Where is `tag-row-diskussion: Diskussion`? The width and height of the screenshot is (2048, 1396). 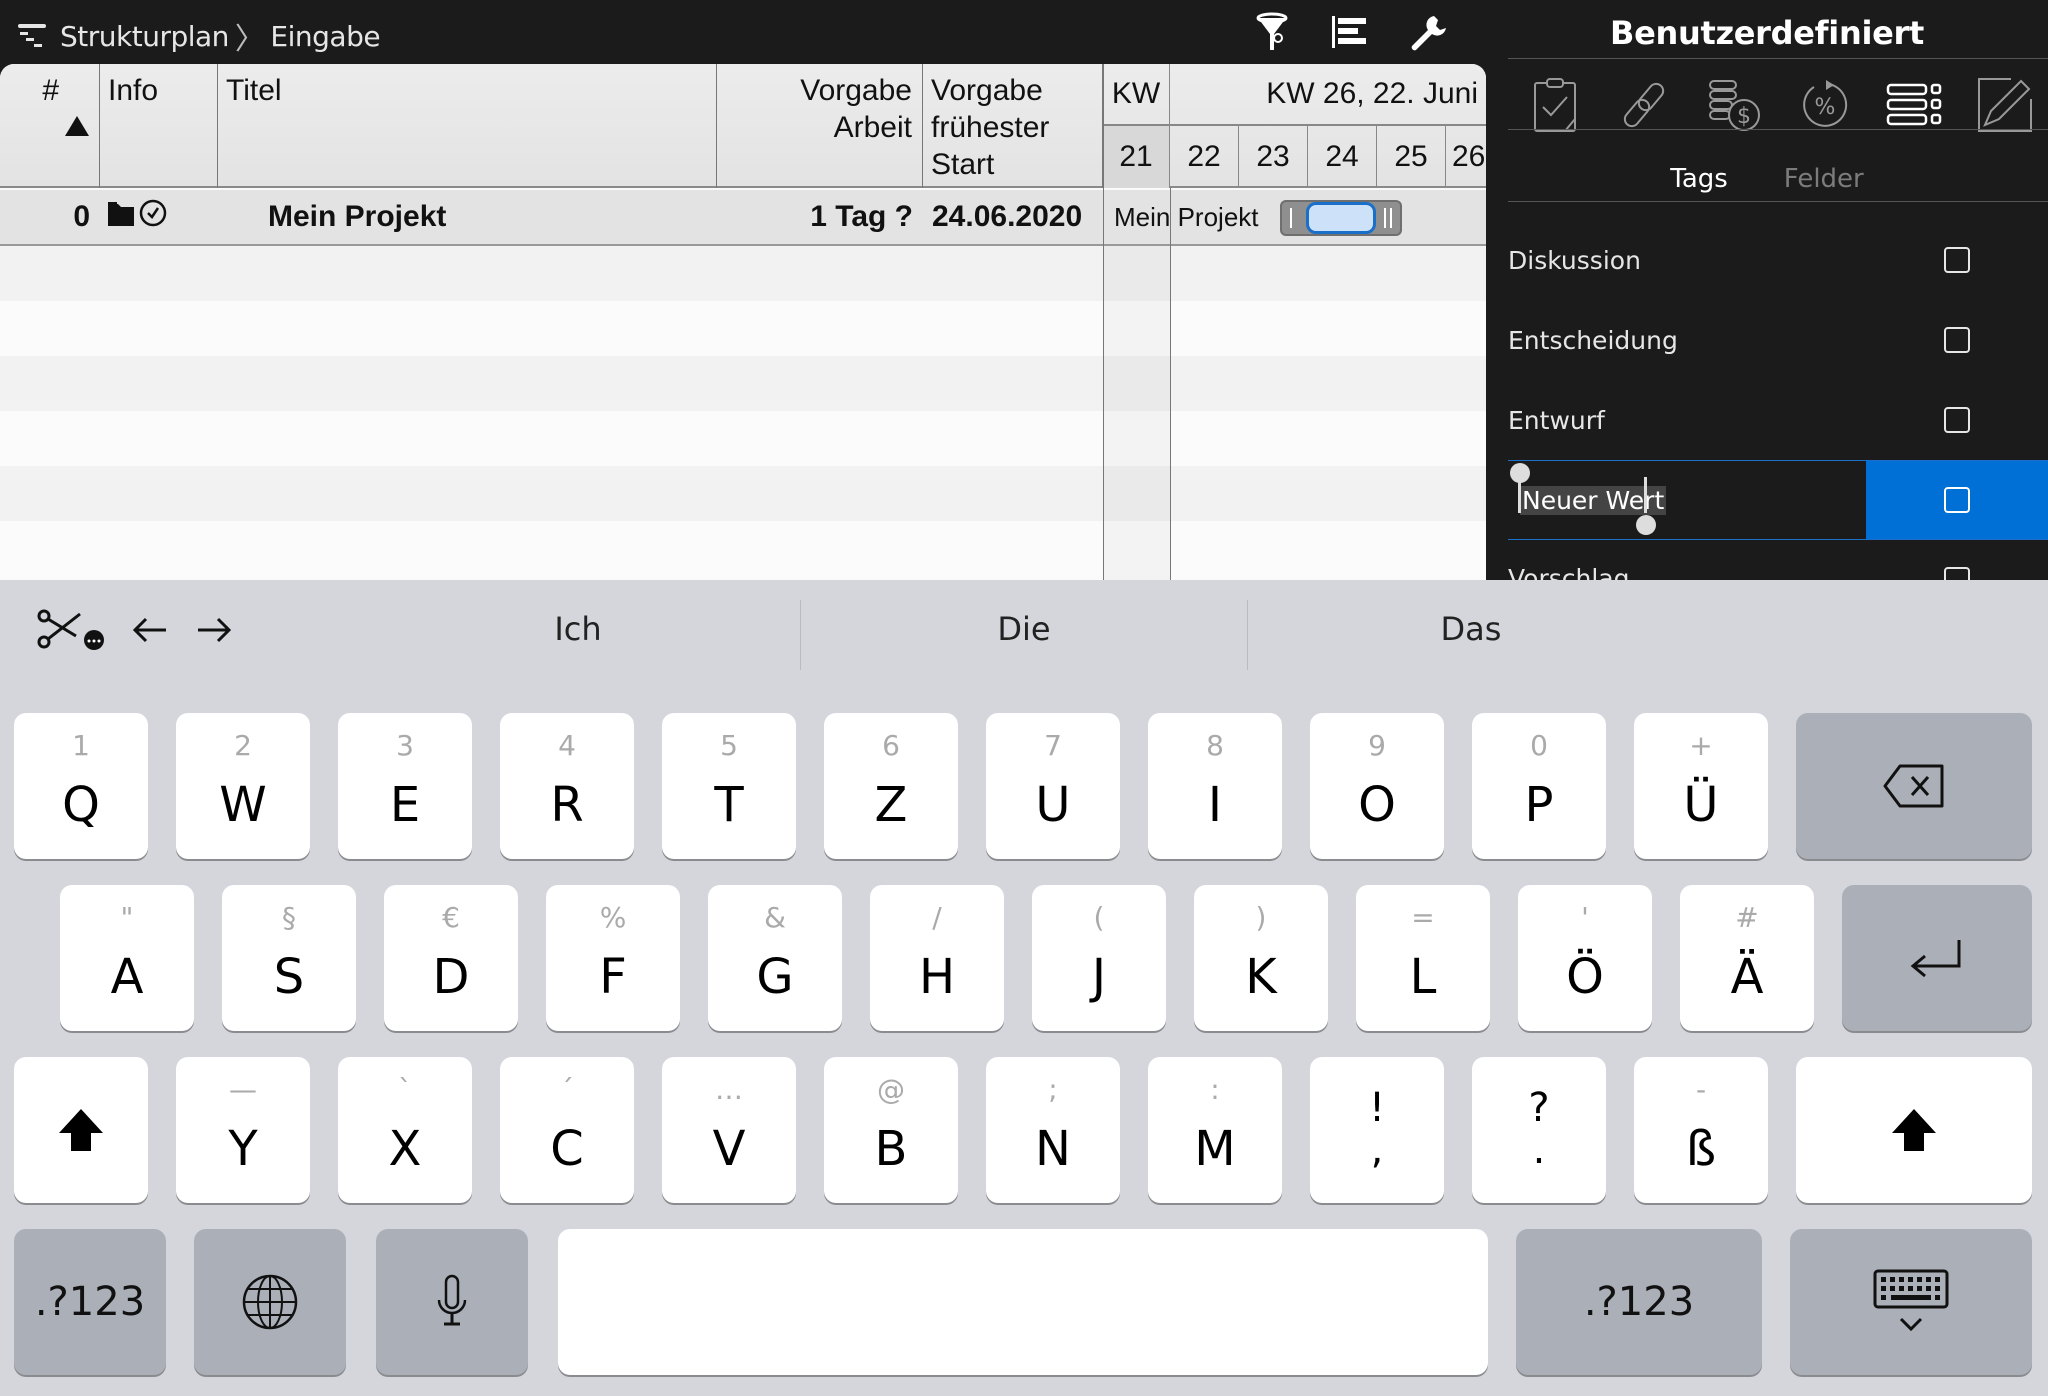
tag-row-diskussion: Diskussion is located at coordinates (1778, 260).